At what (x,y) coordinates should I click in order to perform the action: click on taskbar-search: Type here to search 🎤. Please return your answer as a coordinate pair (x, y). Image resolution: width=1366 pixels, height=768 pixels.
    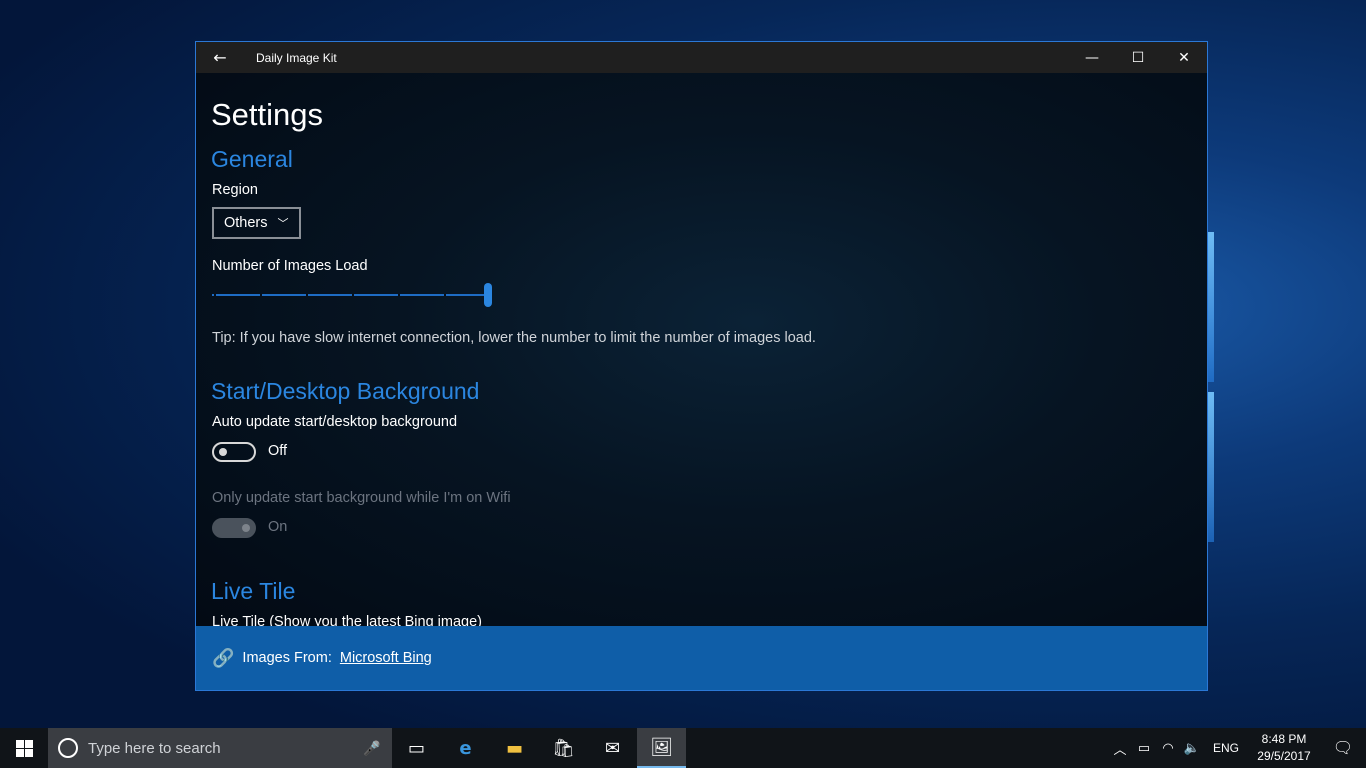
    Looking at the image, I should click on (220, 748).